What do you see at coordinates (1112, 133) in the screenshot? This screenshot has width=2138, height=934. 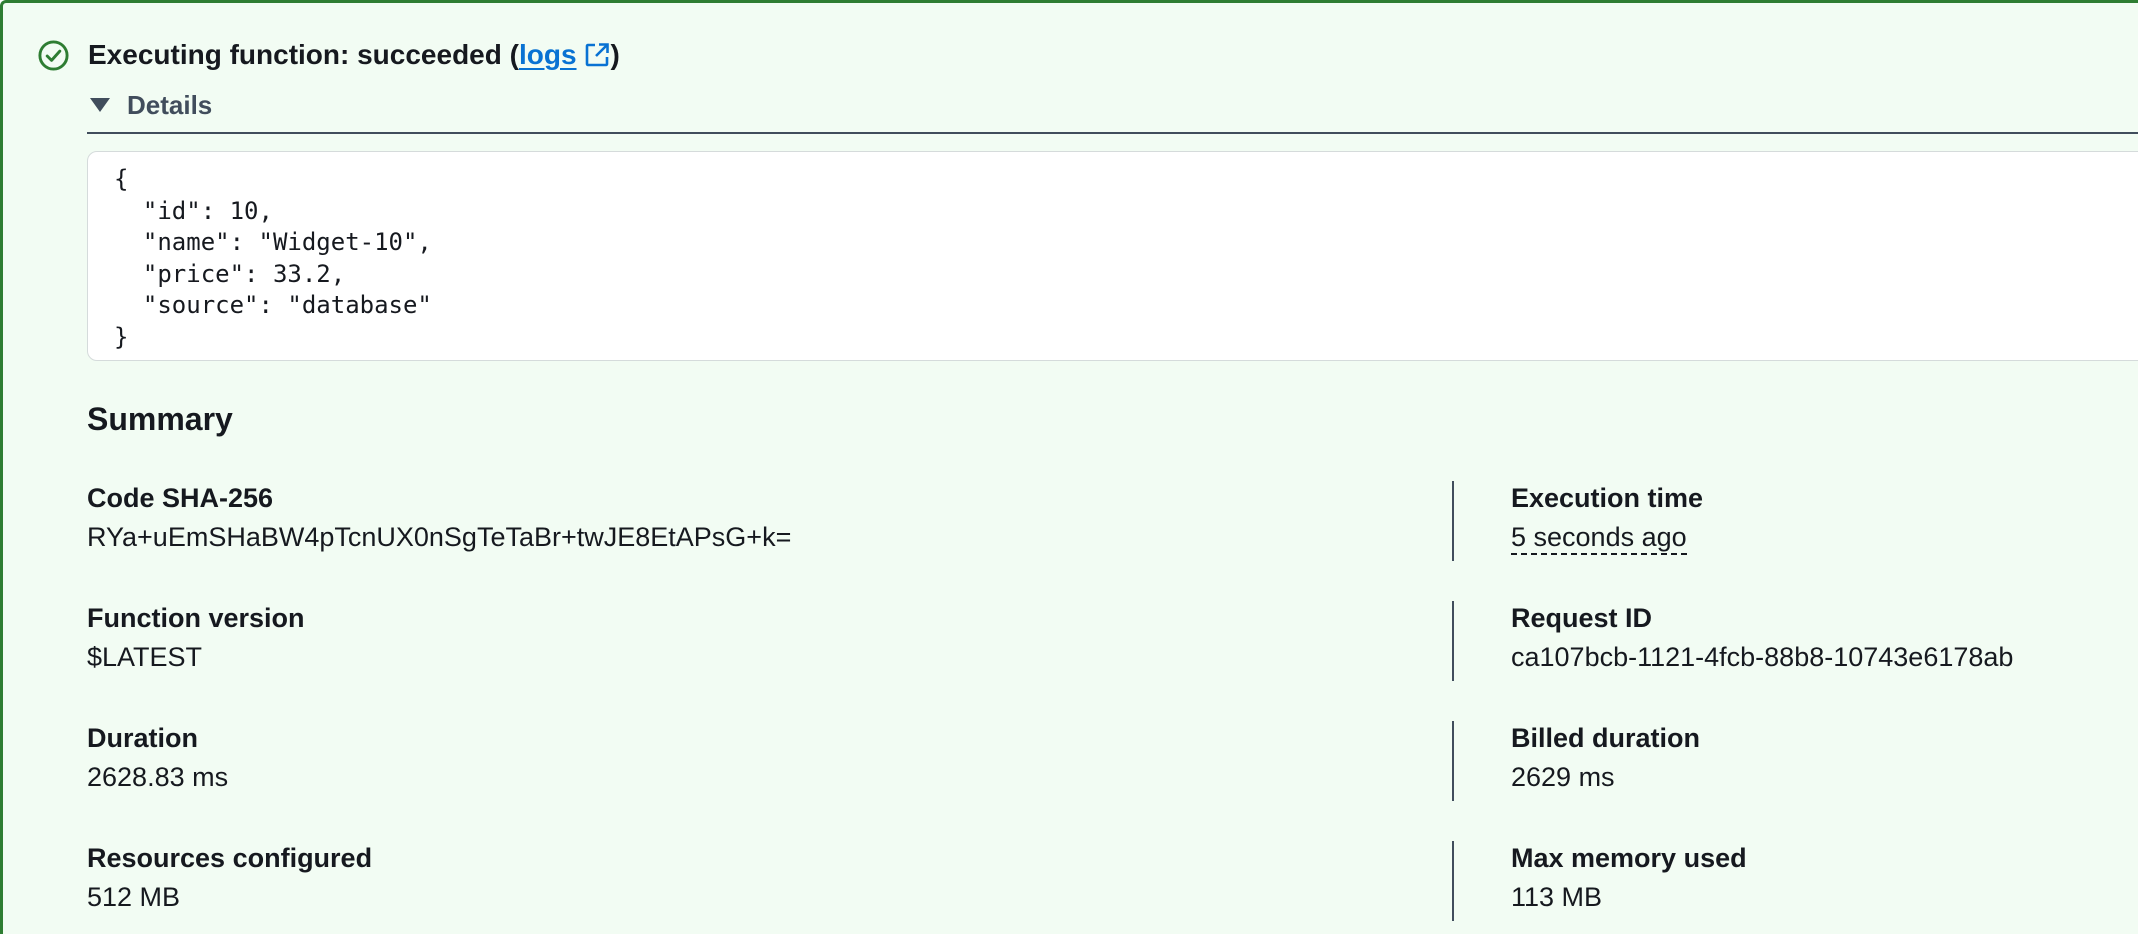 I see `details-divider` at bounding box center [1112, 133].